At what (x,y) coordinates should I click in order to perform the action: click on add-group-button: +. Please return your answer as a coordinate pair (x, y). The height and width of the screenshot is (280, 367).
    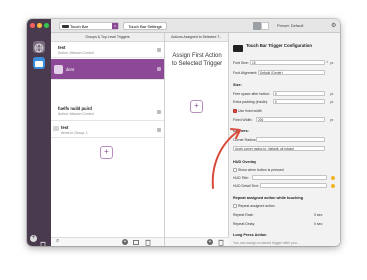
    Looking at the image, I should click on (106, 152).